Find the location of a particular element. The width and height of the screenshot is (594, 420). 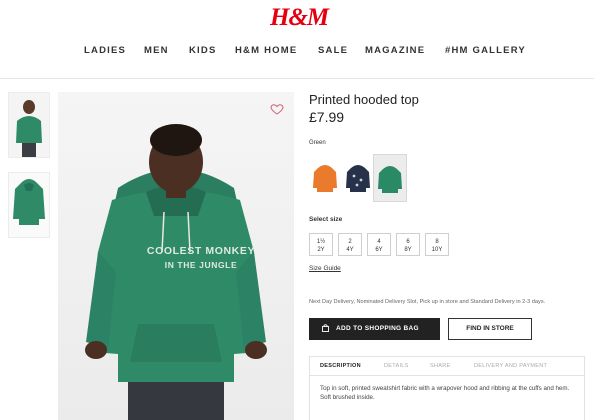

heart-icon is located at coordinates (277, 109).